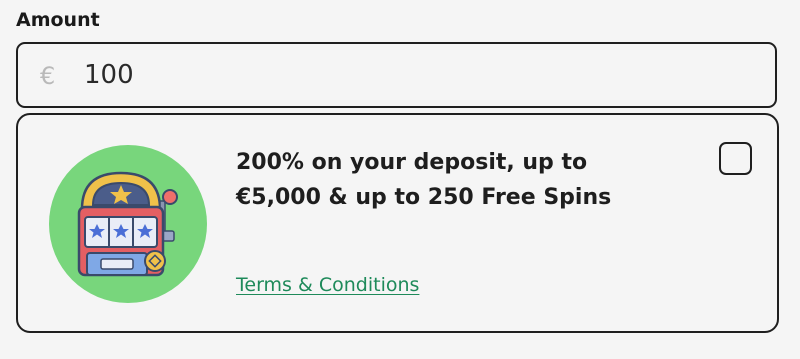 The width and height of the screenshot is (800, 359). What do you see at coordinates (48, 76) in the screenshot?
I see `currency-symbol: €` at bounding box center [48, 76].